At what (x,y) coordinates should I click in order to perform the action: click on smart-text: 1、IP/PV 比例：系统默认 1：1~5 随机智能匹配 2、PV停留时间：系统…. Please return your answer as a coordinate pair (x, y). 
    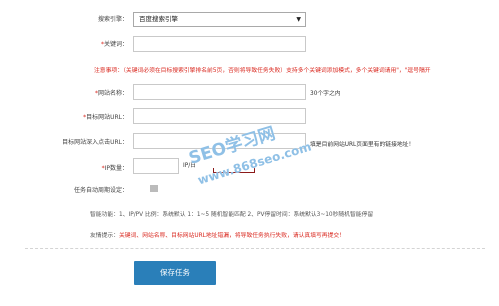
    Looking at the image, I should click on (246, 215).